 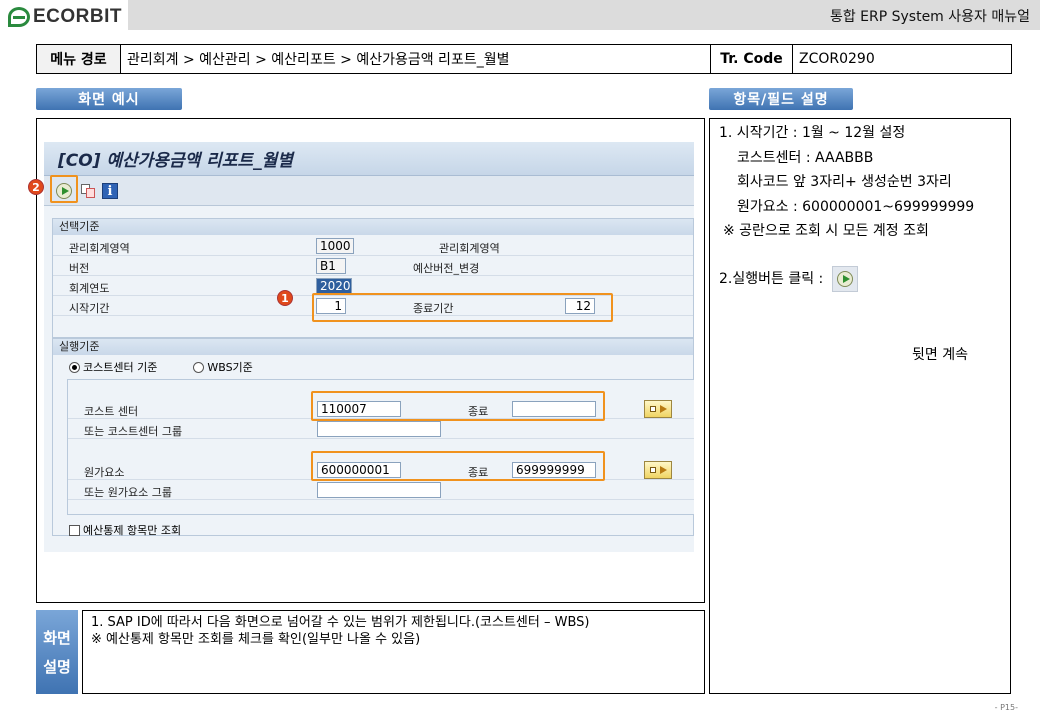 I want to click on radio-unselected-icon, so click(x=199, y=367).